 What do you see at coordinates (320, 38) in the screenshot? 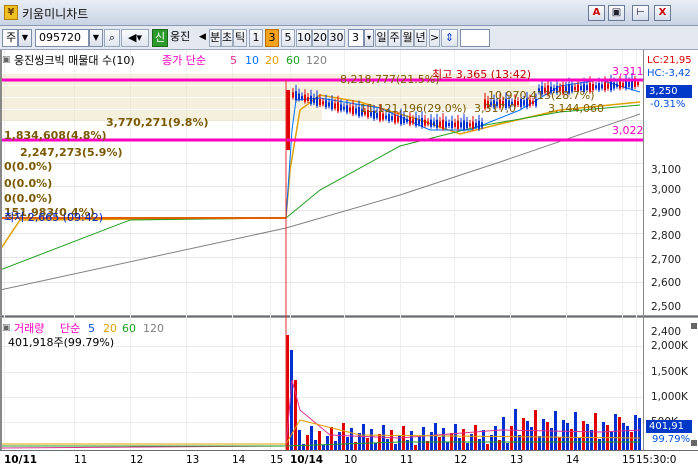
I see `period-20: 20` at bounding box center [320, 38].